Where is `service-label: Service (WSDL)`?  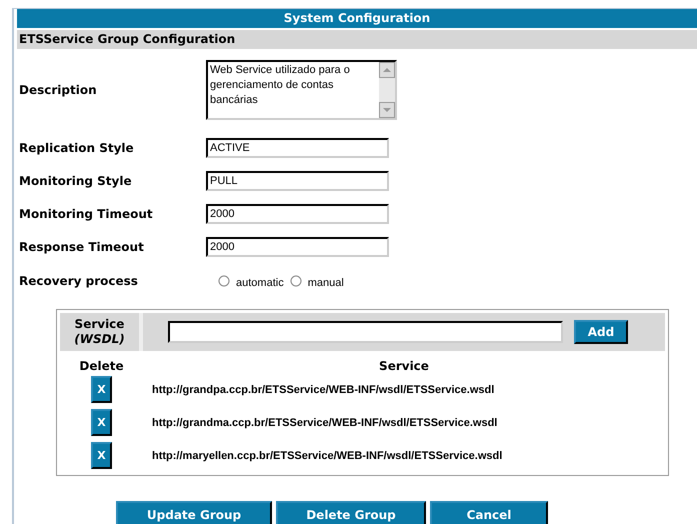
service-label: Service (WSDL) is located at coordinates (101, 332).